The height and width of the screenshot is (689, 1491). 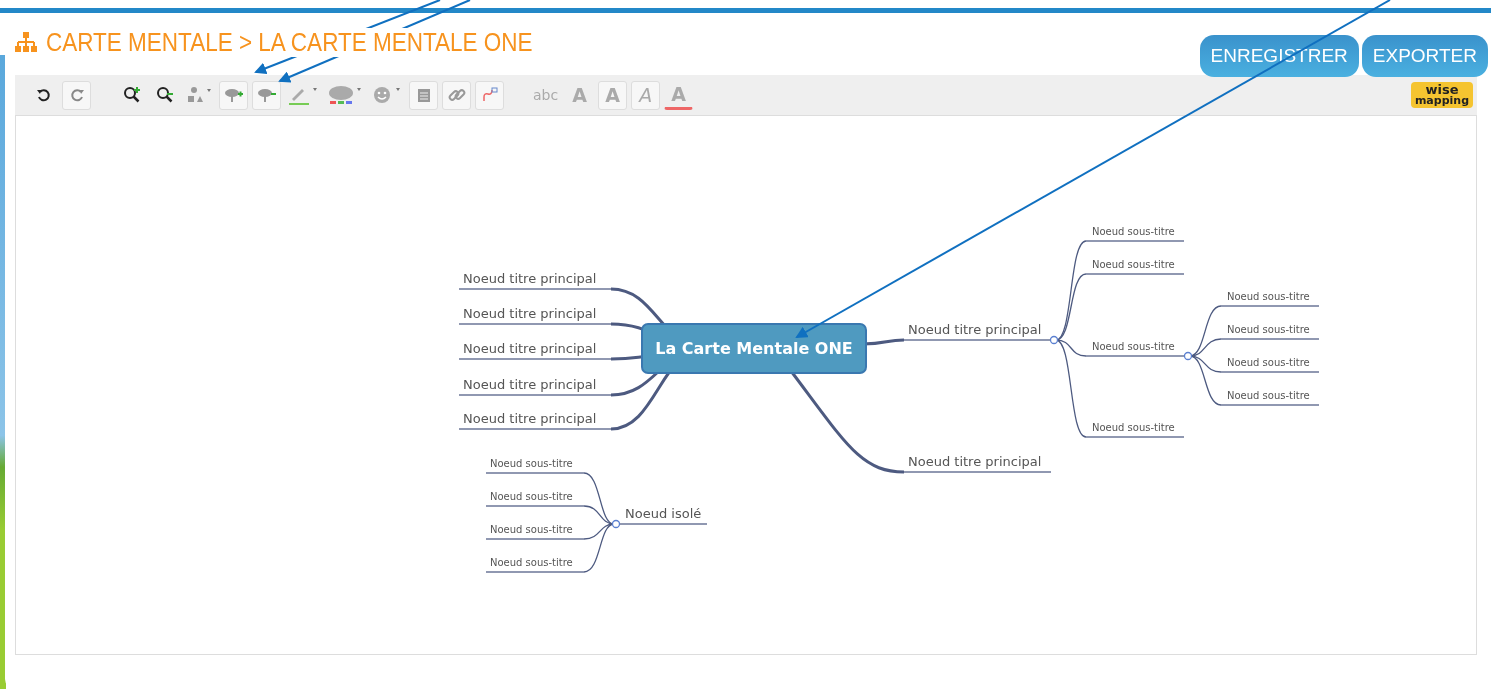 I want to click on note-icon, so click(x=423, y=95).